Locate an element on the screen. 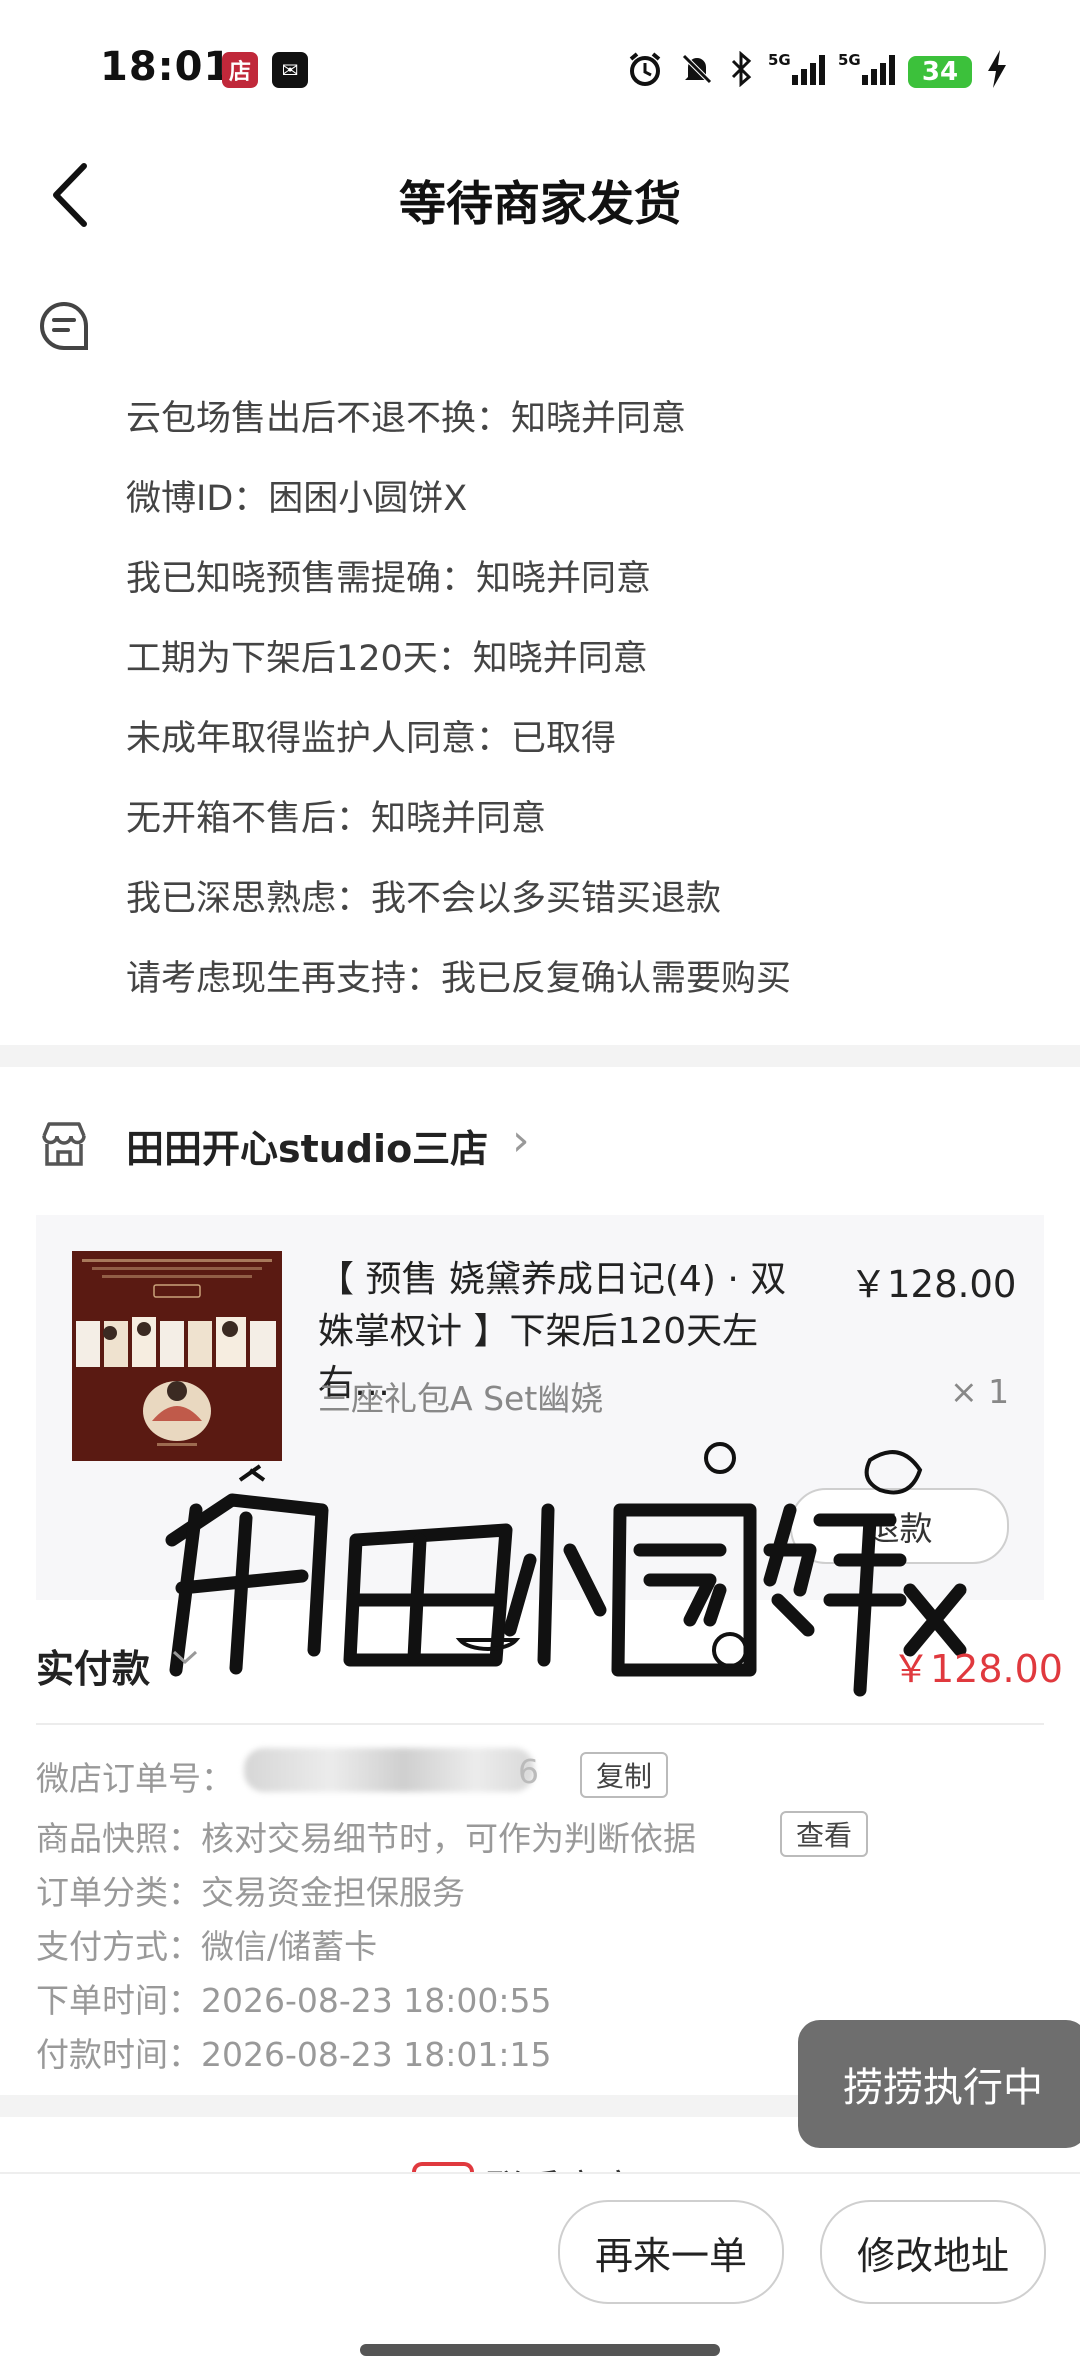  charging-icon is located at coordinates (997, 69).